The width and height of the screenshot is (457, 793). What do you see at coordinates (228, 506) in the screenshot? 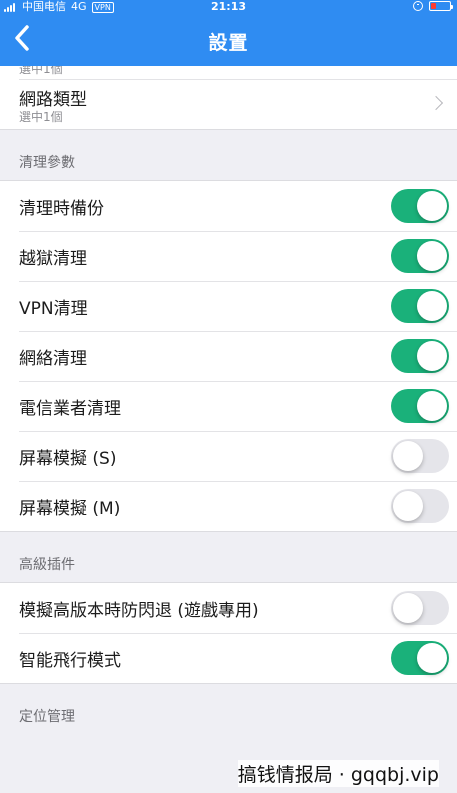
I see `setting-row: 屏幕模擬 (M)` at bounding box center [228, 506].